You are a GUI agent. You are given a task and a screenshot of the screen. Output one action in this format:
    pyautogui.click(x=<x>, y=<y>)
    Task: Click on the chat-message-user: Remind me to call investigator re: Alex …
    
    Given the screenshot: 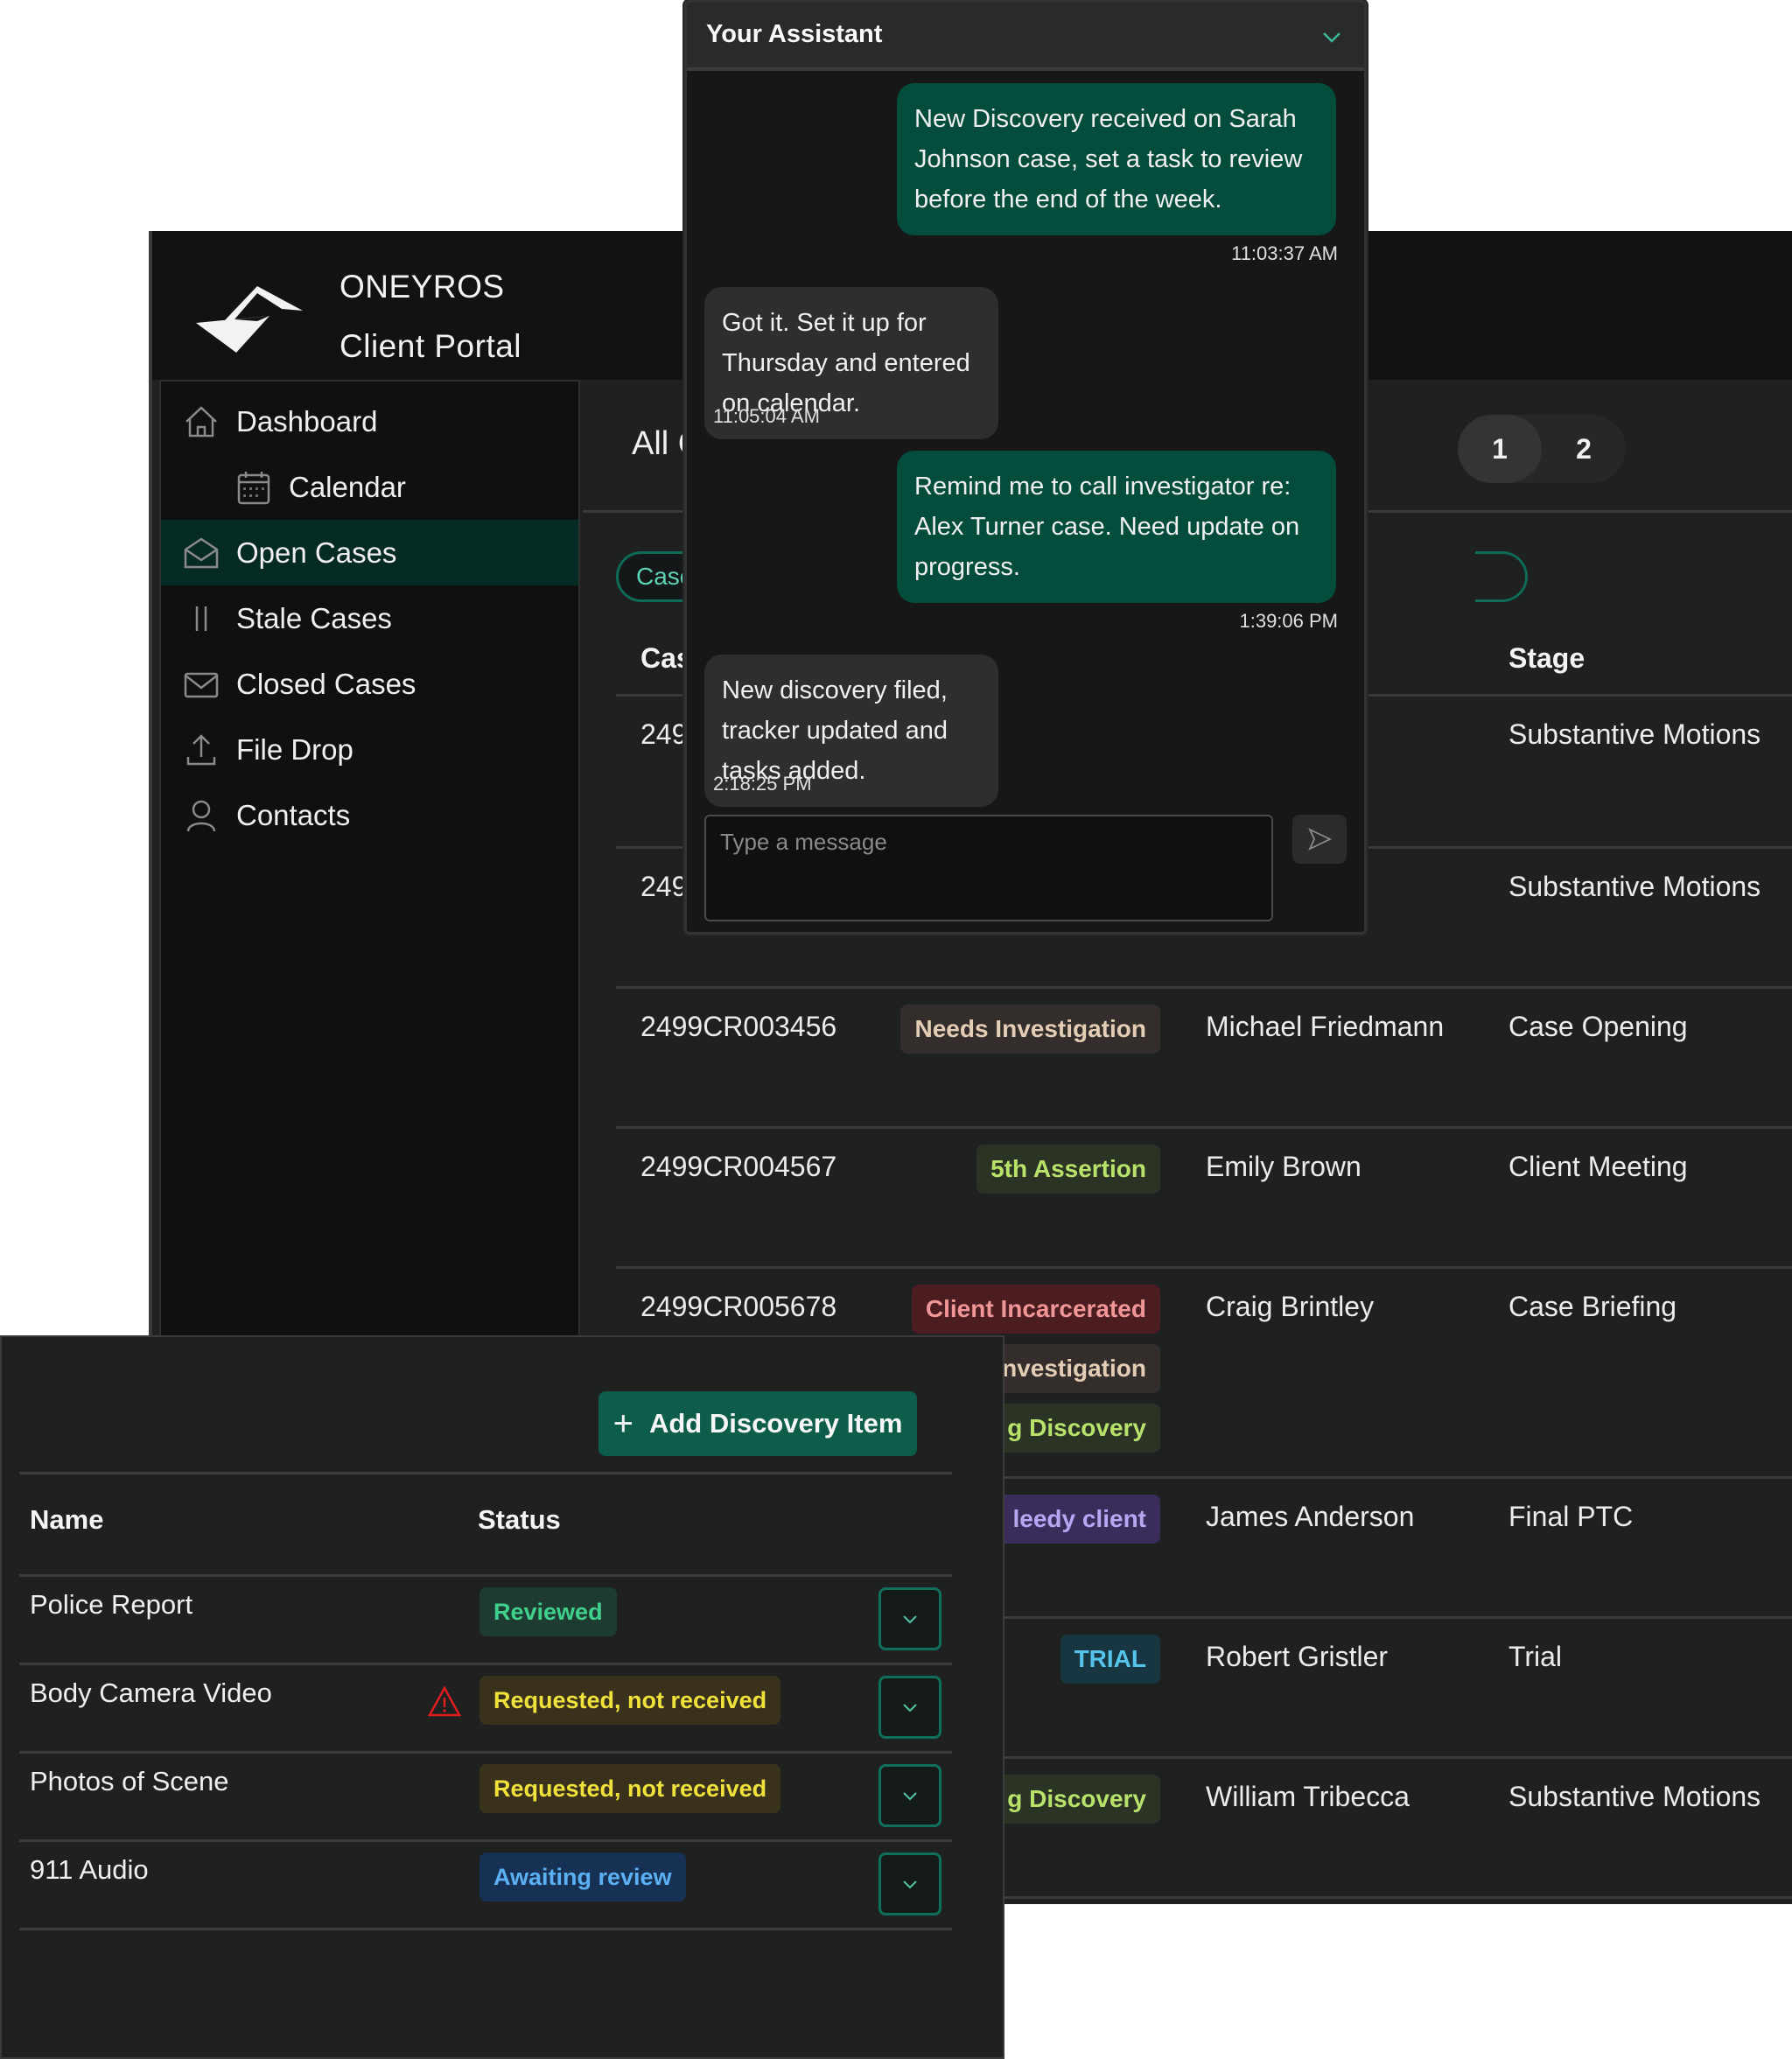 What is the action you would take?
    pyautogui.click(x=1116, y=527)
    